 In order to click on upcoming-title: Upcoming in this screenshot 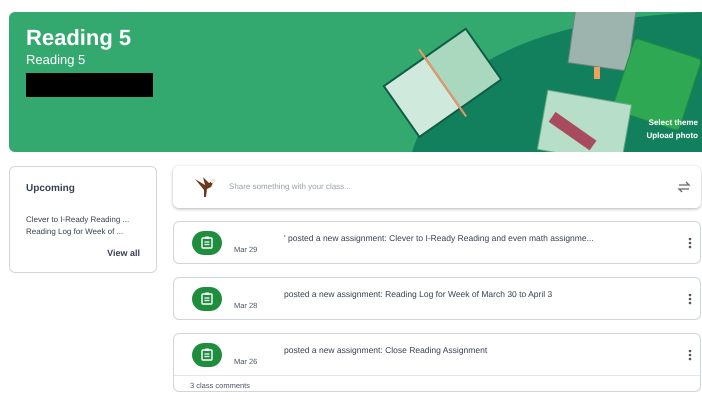, I will do `click(51, 189)`.